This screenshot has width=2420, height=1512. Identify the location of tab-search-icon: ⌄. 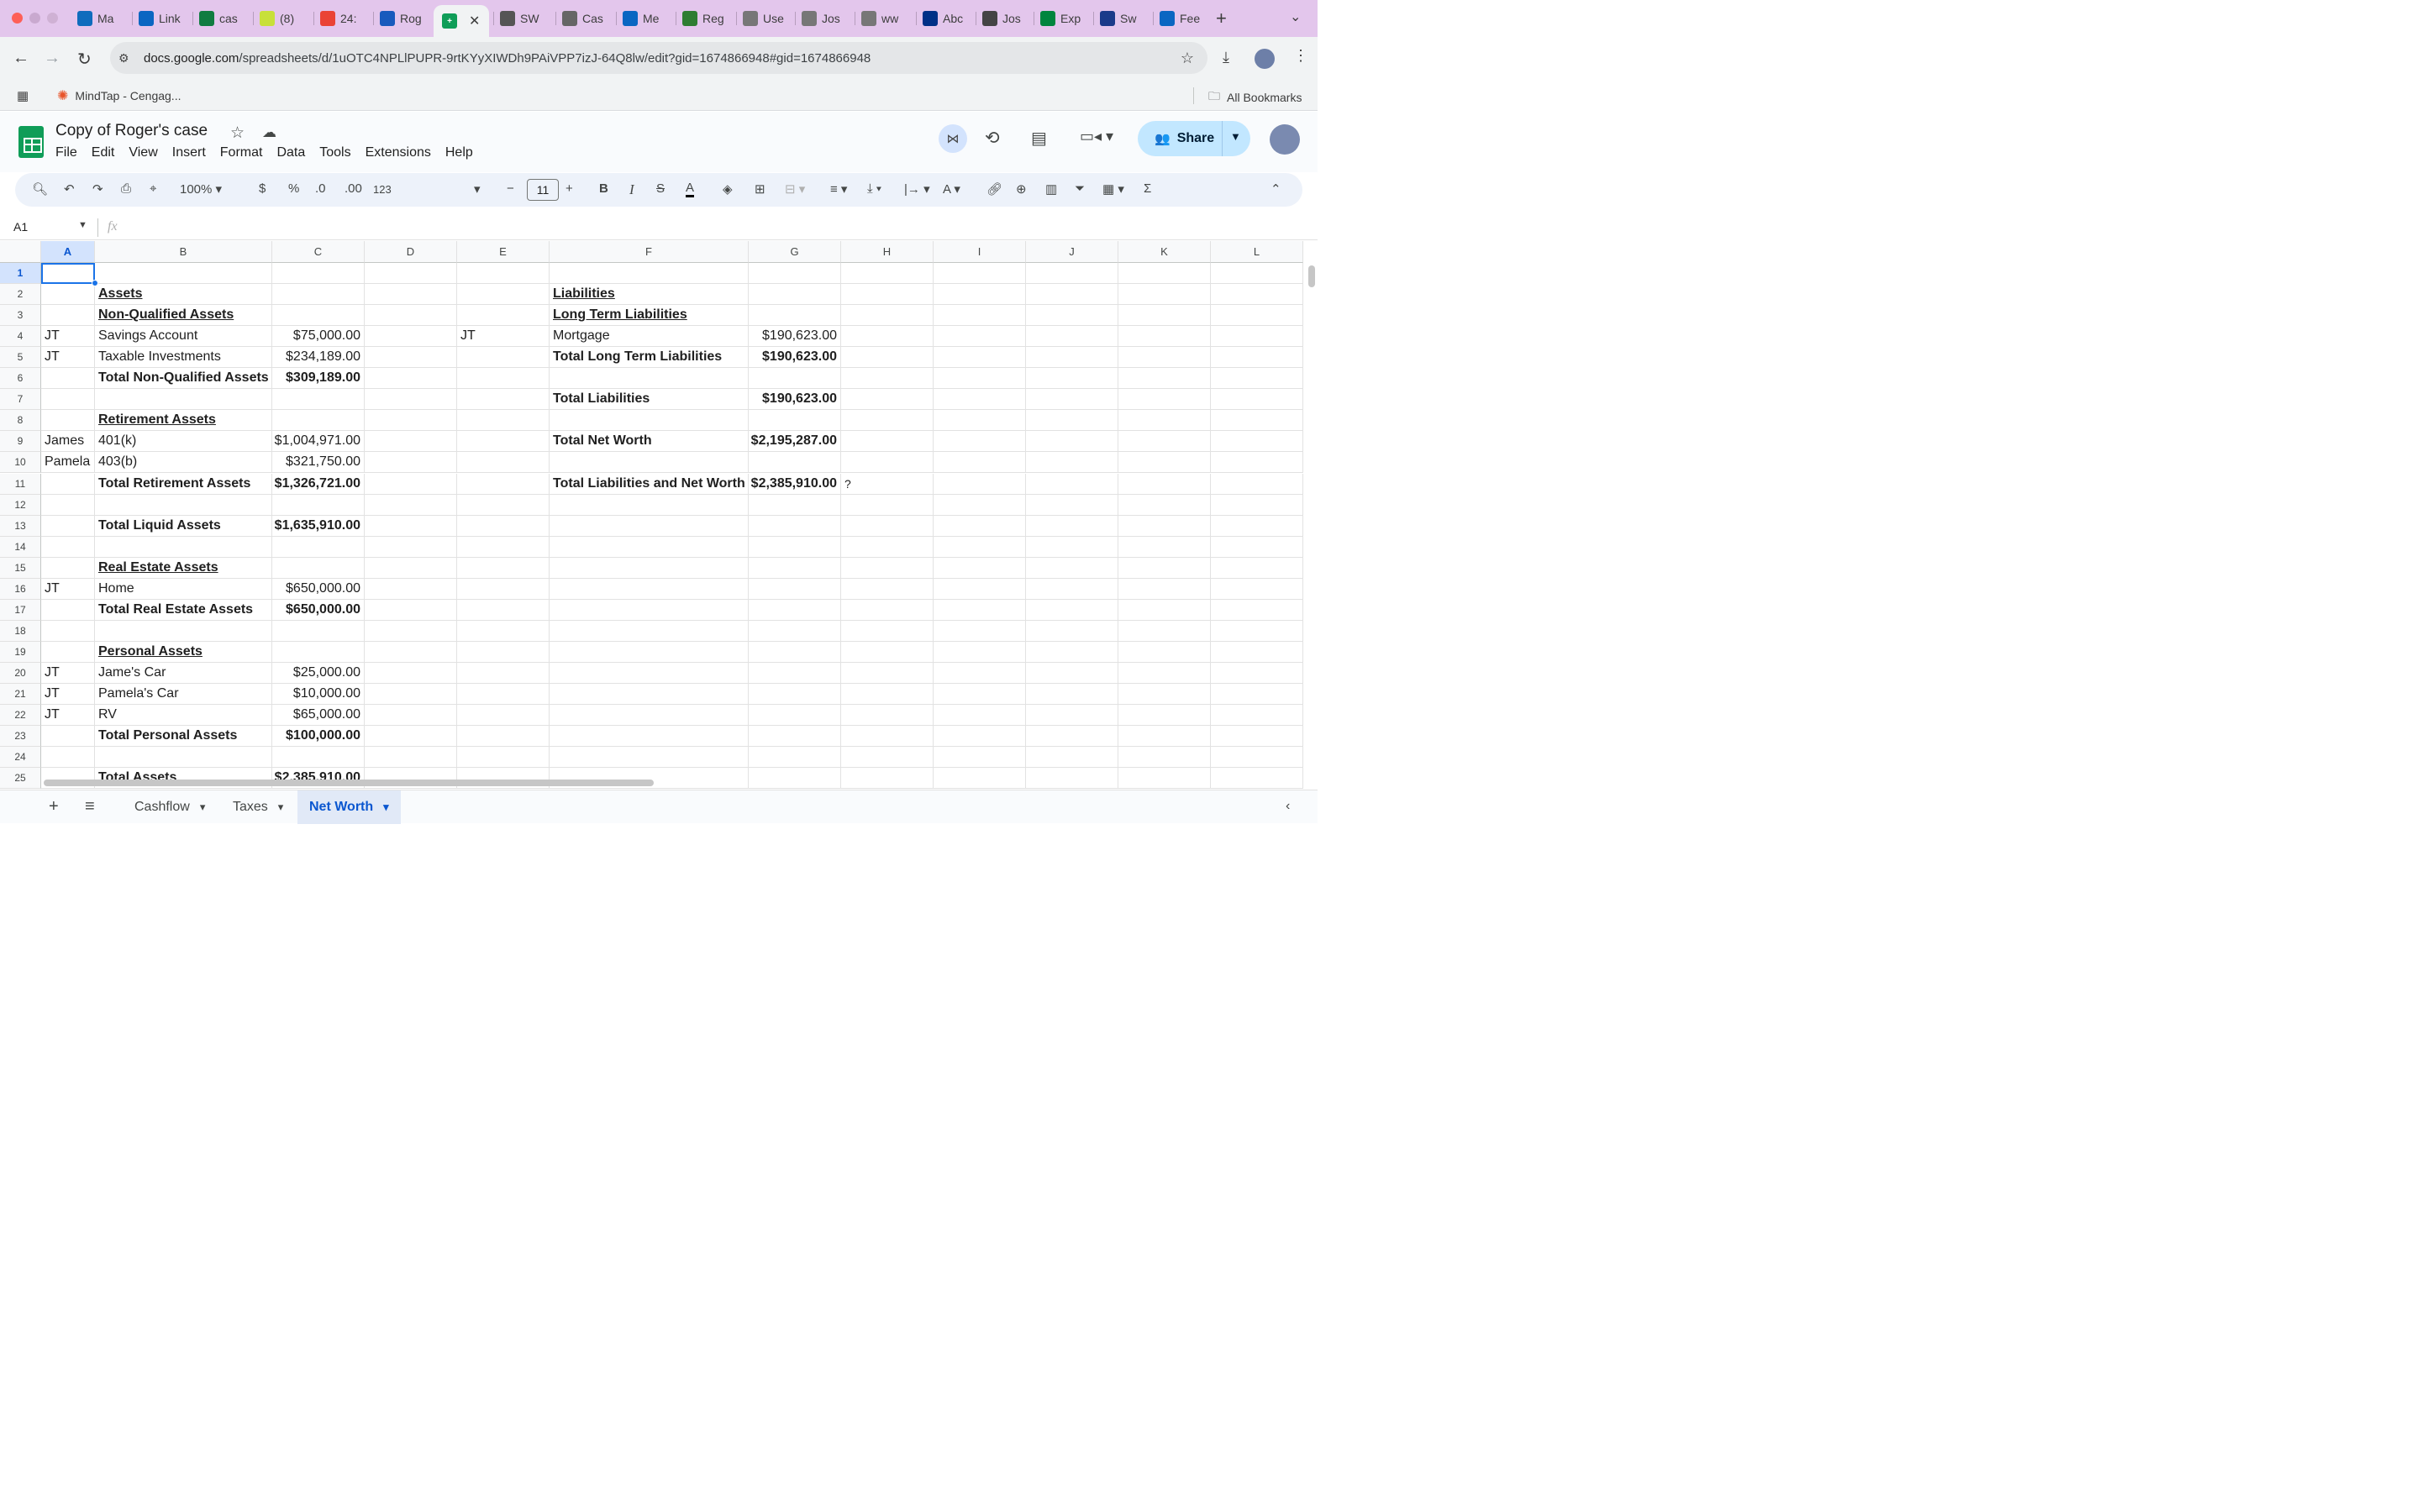
(1295, 16).